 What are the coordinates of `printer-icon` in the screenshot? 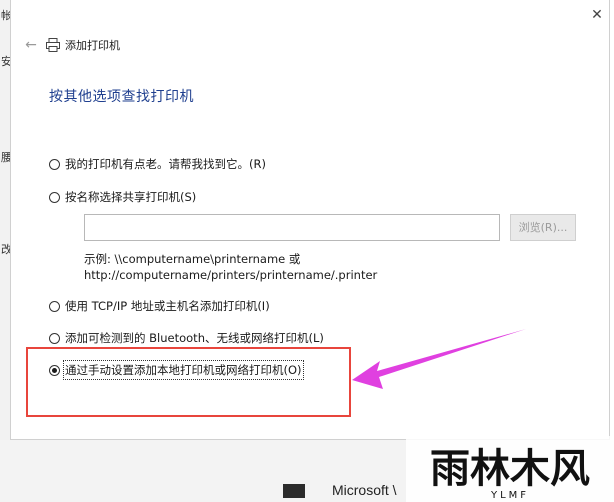 It's located at (53, 45).